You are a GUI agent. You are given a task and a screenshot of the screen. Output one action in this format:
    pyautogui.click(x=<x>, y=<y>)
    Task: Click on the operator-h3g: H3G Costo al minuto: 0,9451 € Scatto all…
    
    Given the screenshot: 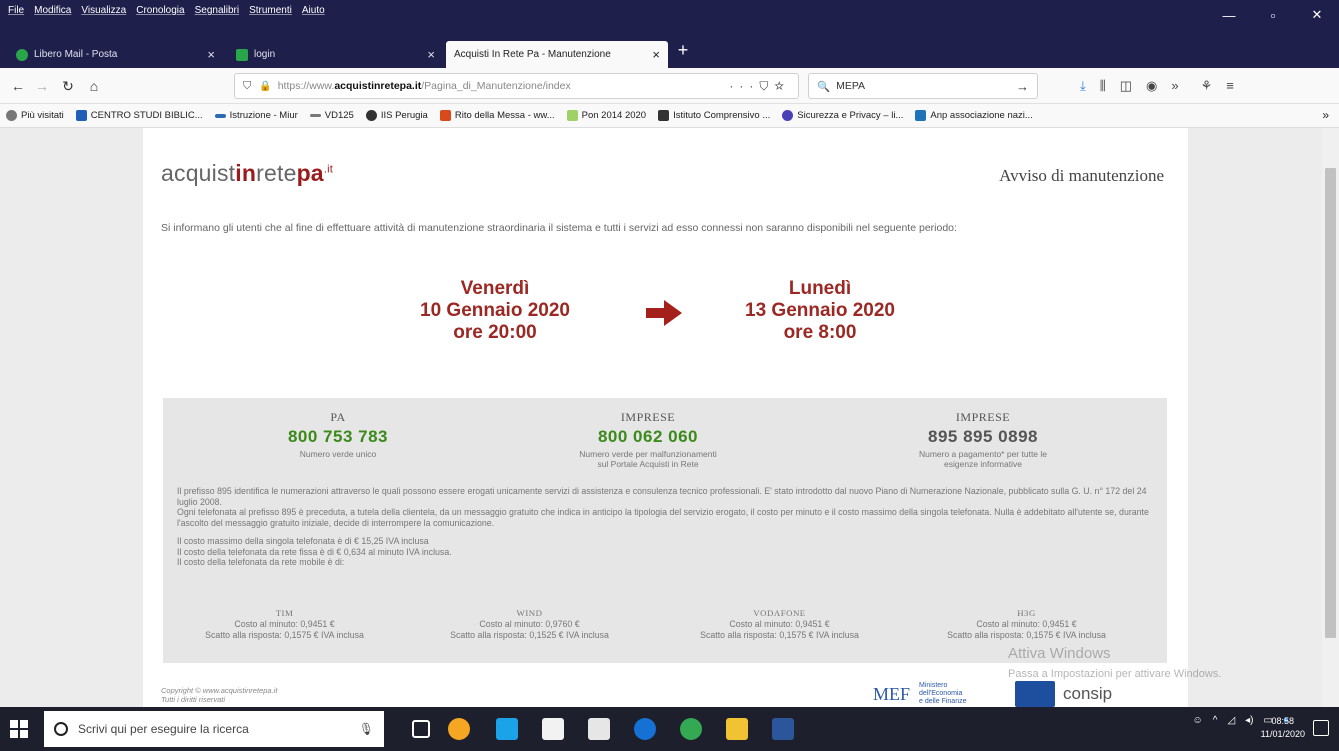 What is the action you would take?
    pyautogui.click(x=1026, y=624)
    